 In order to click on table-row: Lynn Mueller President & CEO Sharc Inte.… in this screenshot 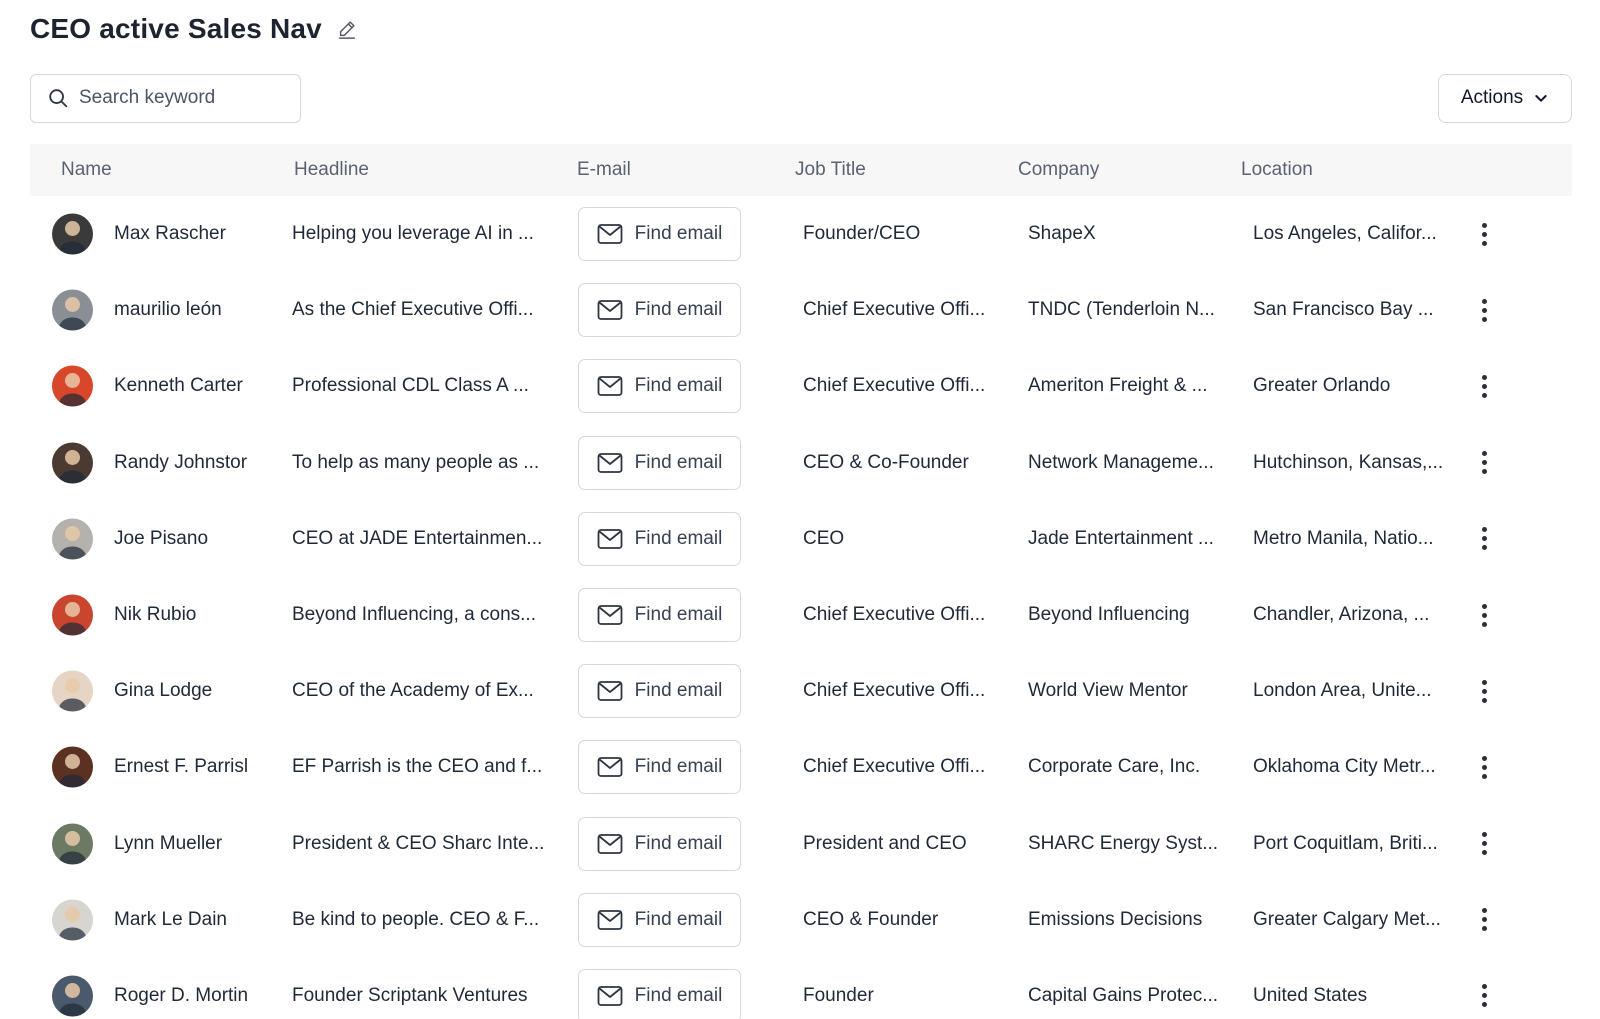, I will do `click(801, 844)`.